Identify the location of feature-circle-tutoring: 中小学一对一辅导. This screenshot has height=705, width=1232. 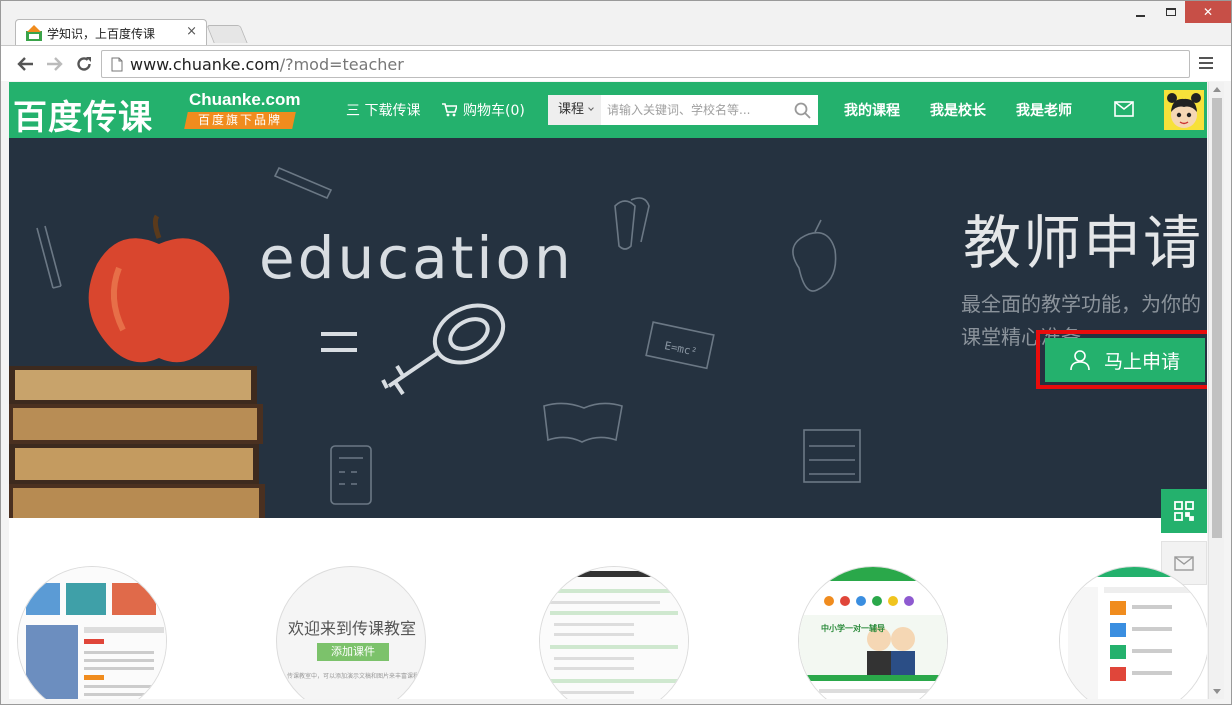
(873, 632).